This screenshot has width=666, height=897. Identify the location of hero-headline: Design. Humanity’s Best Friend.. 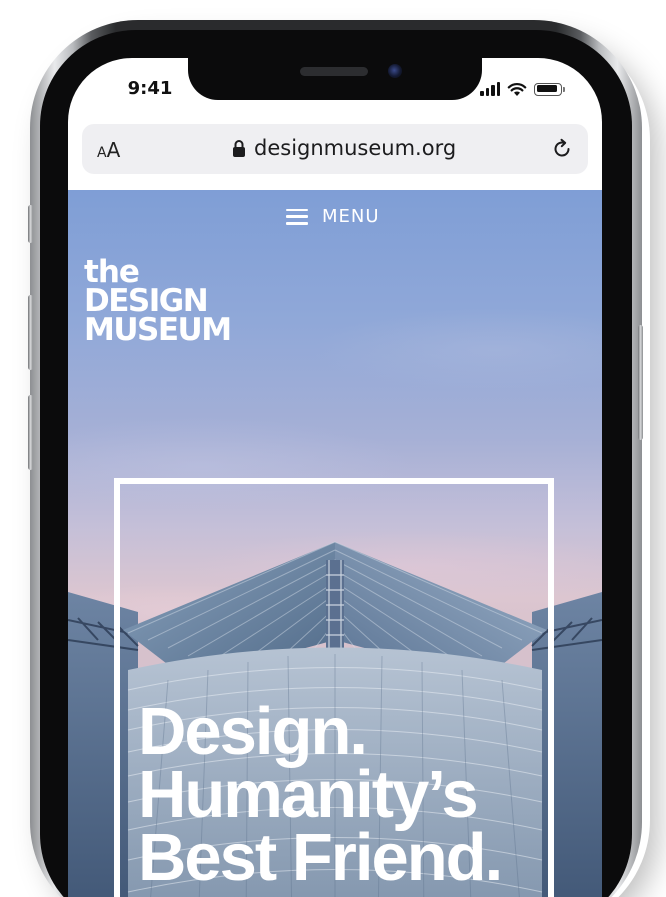
(320, 794).